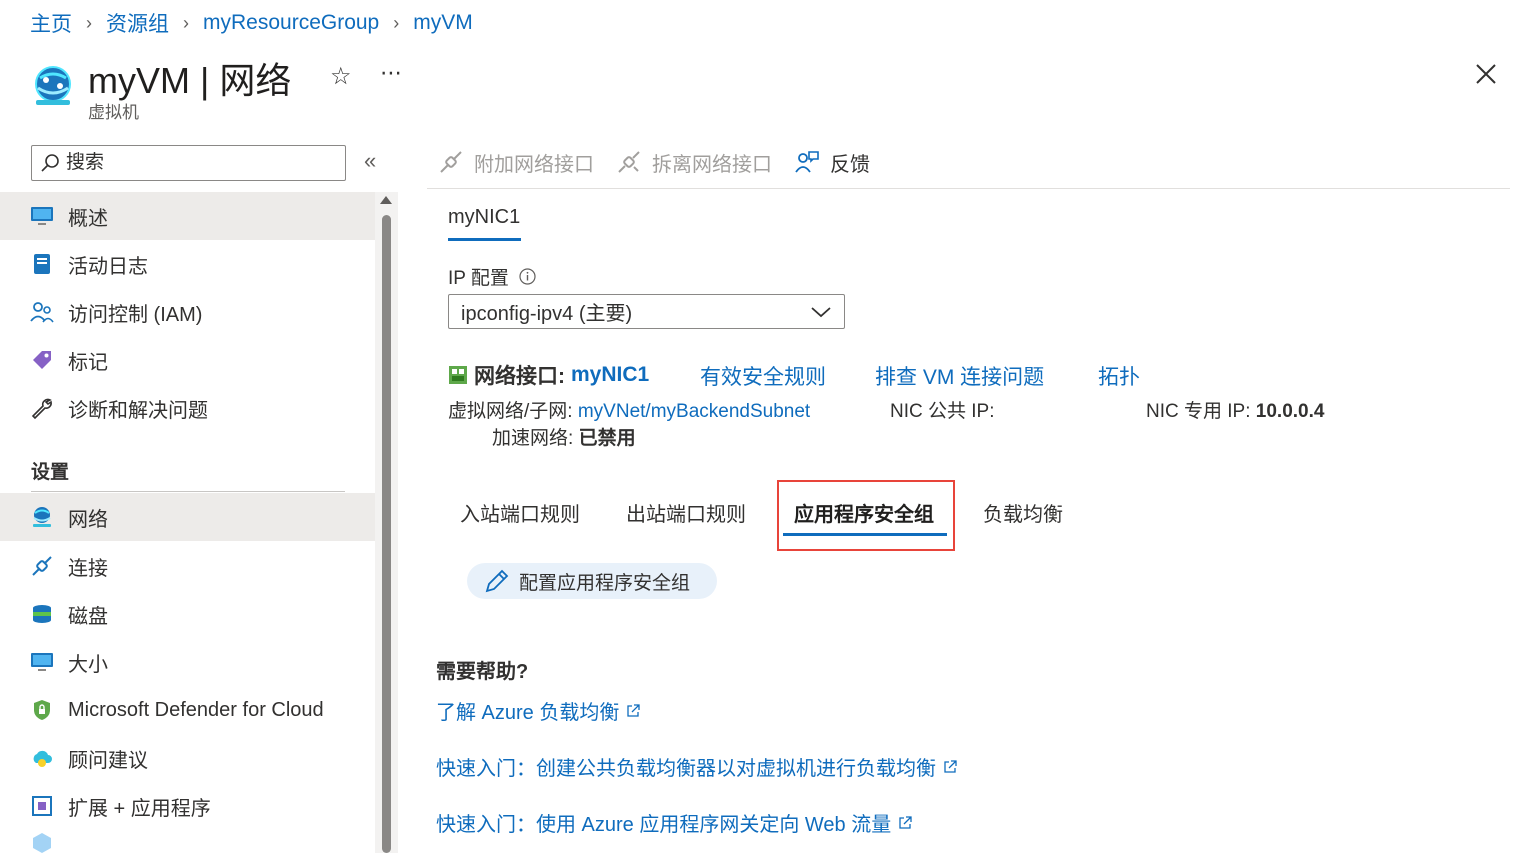  Describe the element at coordinates (187, 216) in the screenshot. I see `sidebar-item-overview: 概述` at that location.